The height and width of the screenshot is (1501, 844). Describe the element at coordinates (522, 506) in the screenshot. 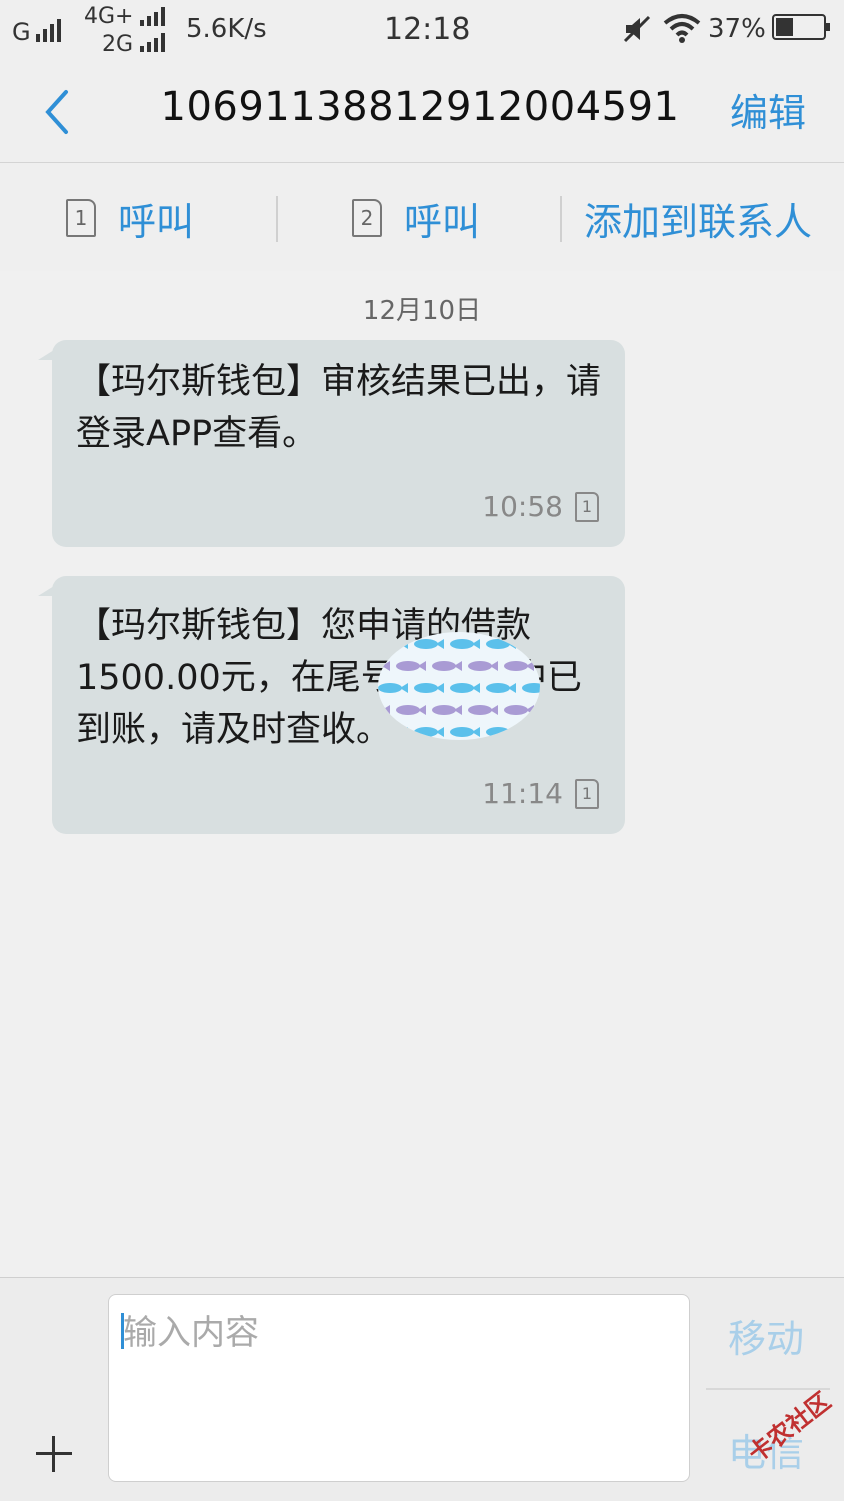

I see `message-time: 10:58` at that location.